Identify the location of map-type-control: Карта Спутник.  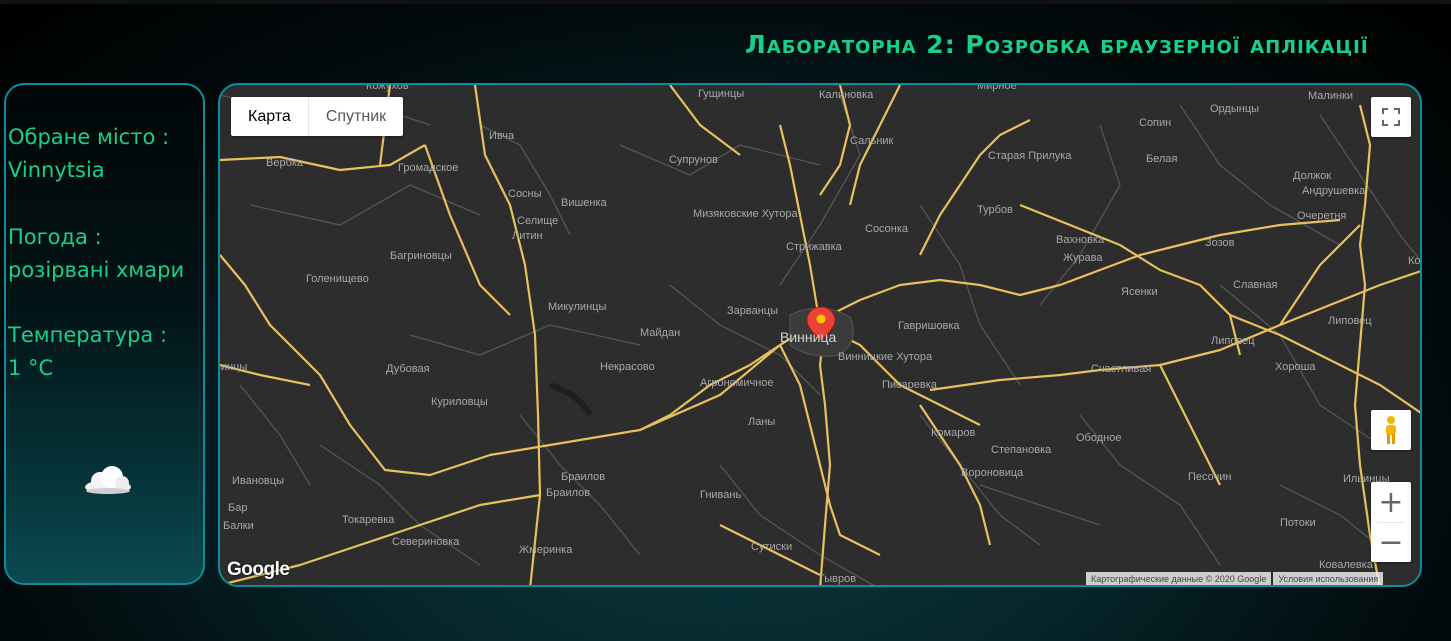
(317, 116).